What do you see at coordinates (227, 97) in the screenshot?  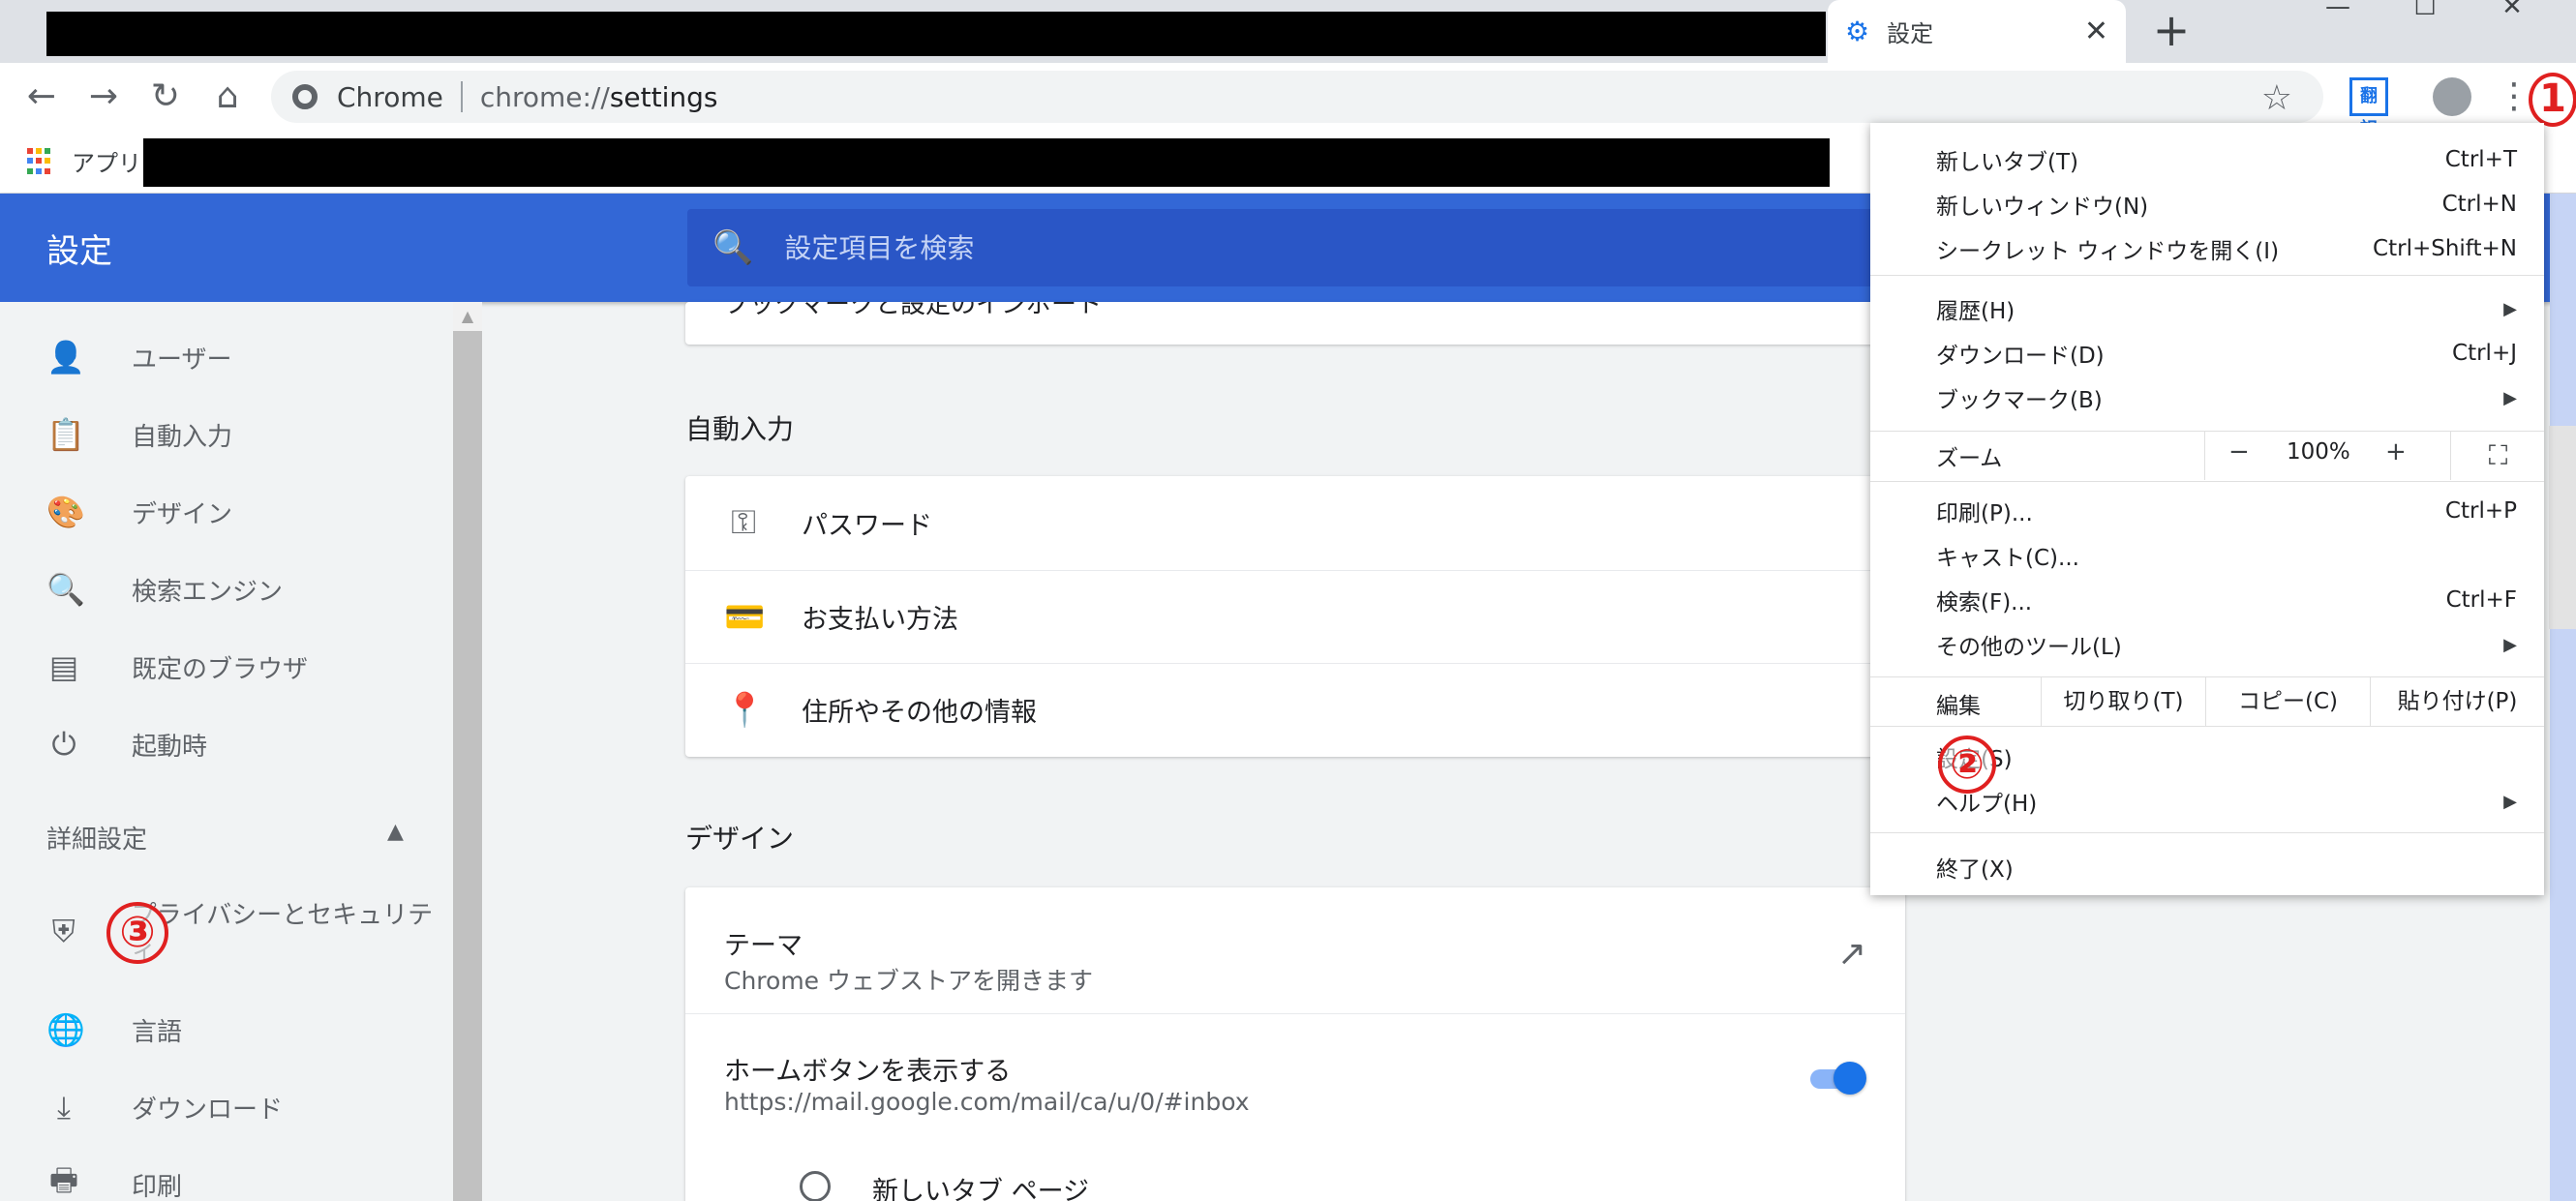 I see `home-button: ⌂` at bounding box center [227, 97].